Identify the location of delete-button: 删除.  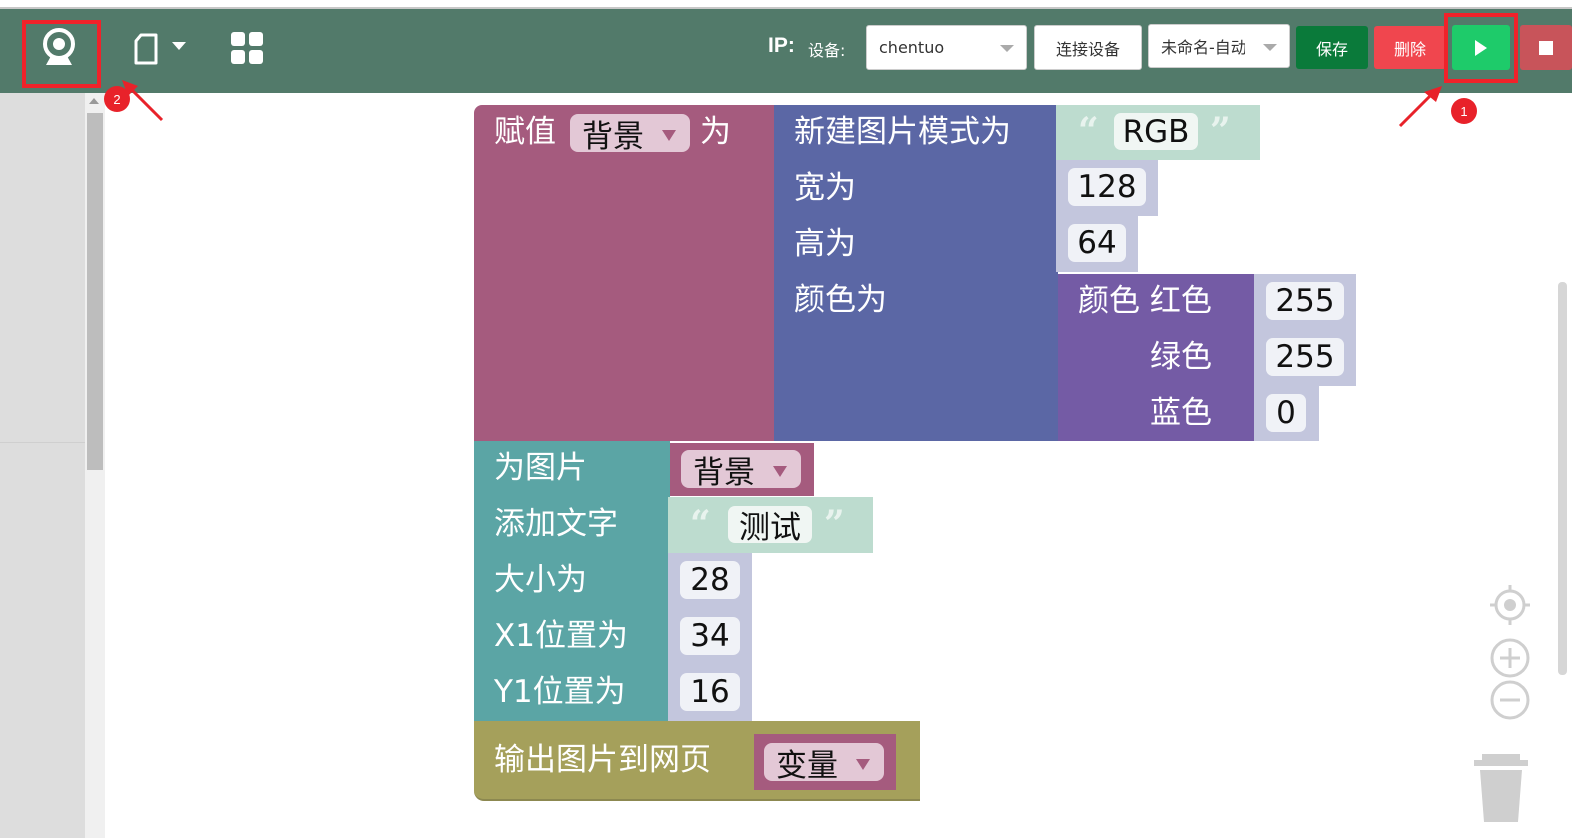
(1410, 47).